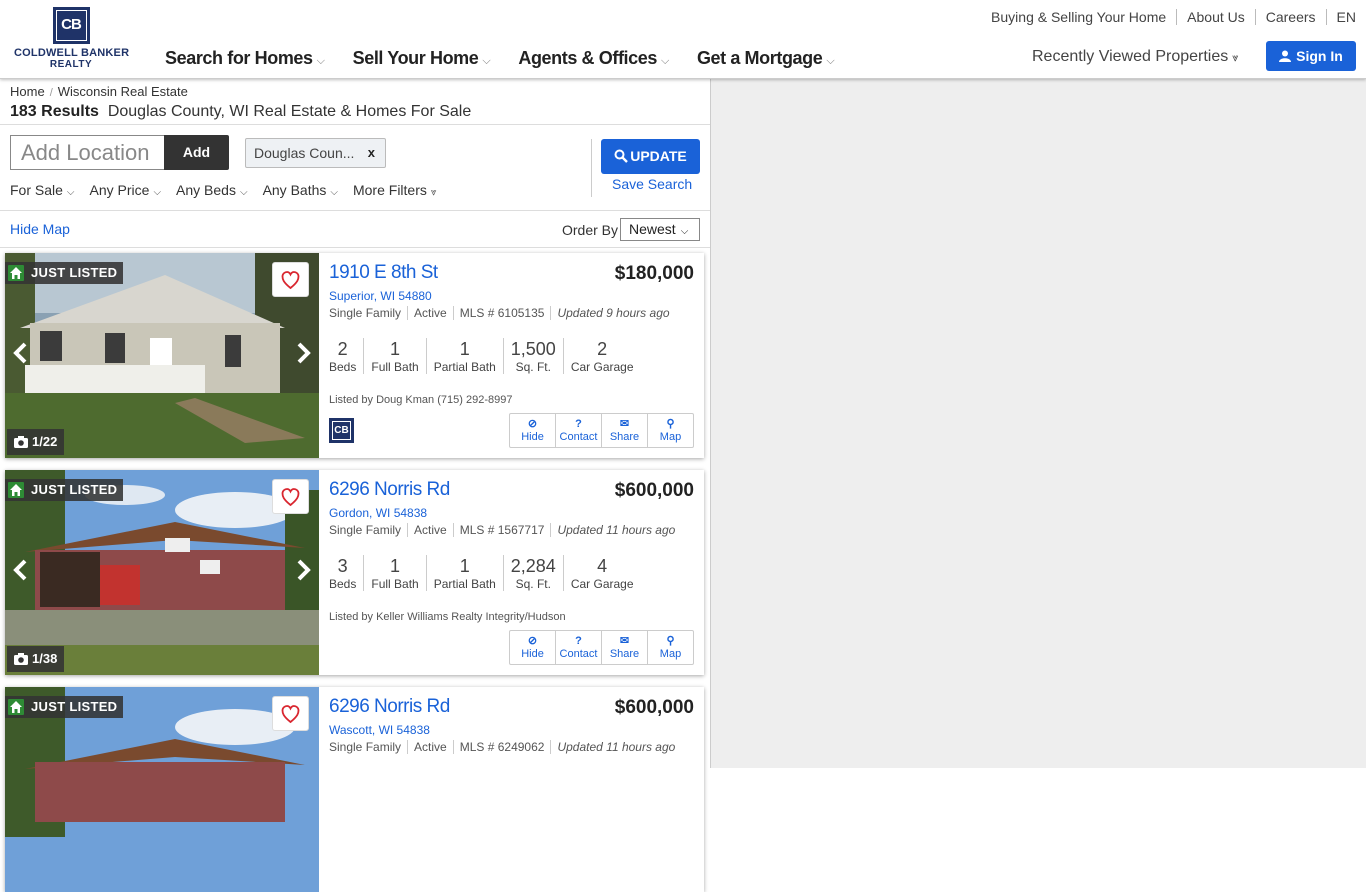  What do you see at coordinates (162, 572) in the screenshot?
I see `listing-photo: JUST LISTED 1/38` at bounding box center [162, 572].